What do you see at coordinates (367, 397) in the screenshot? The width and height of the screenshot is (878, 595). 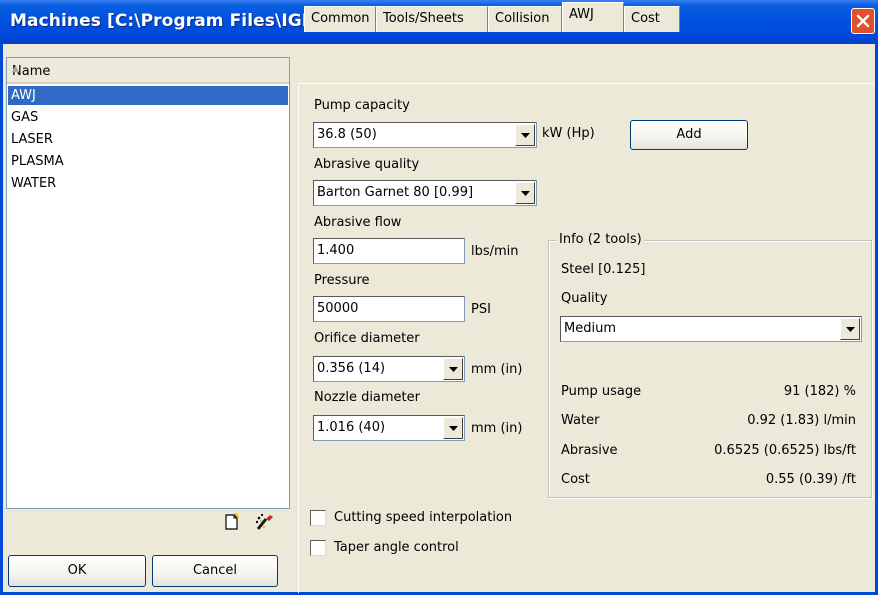 I see `nozzle-diameter-label: Nozzle diameter` at bounding box center [367, 397].